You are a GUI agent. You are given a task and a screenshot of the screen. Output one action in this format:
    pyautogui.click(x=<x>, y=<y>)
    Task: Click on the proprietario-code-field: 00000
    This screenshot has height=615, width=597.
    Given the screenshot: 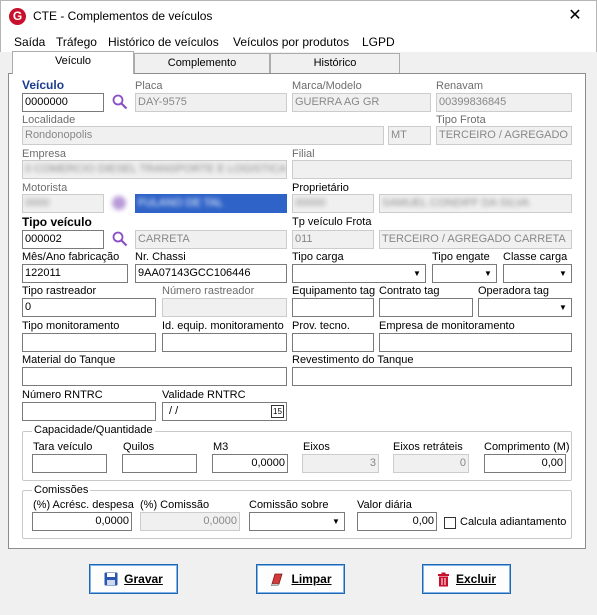 What is the action you would take?
    pyautogui.click(x=333, y=203)
    